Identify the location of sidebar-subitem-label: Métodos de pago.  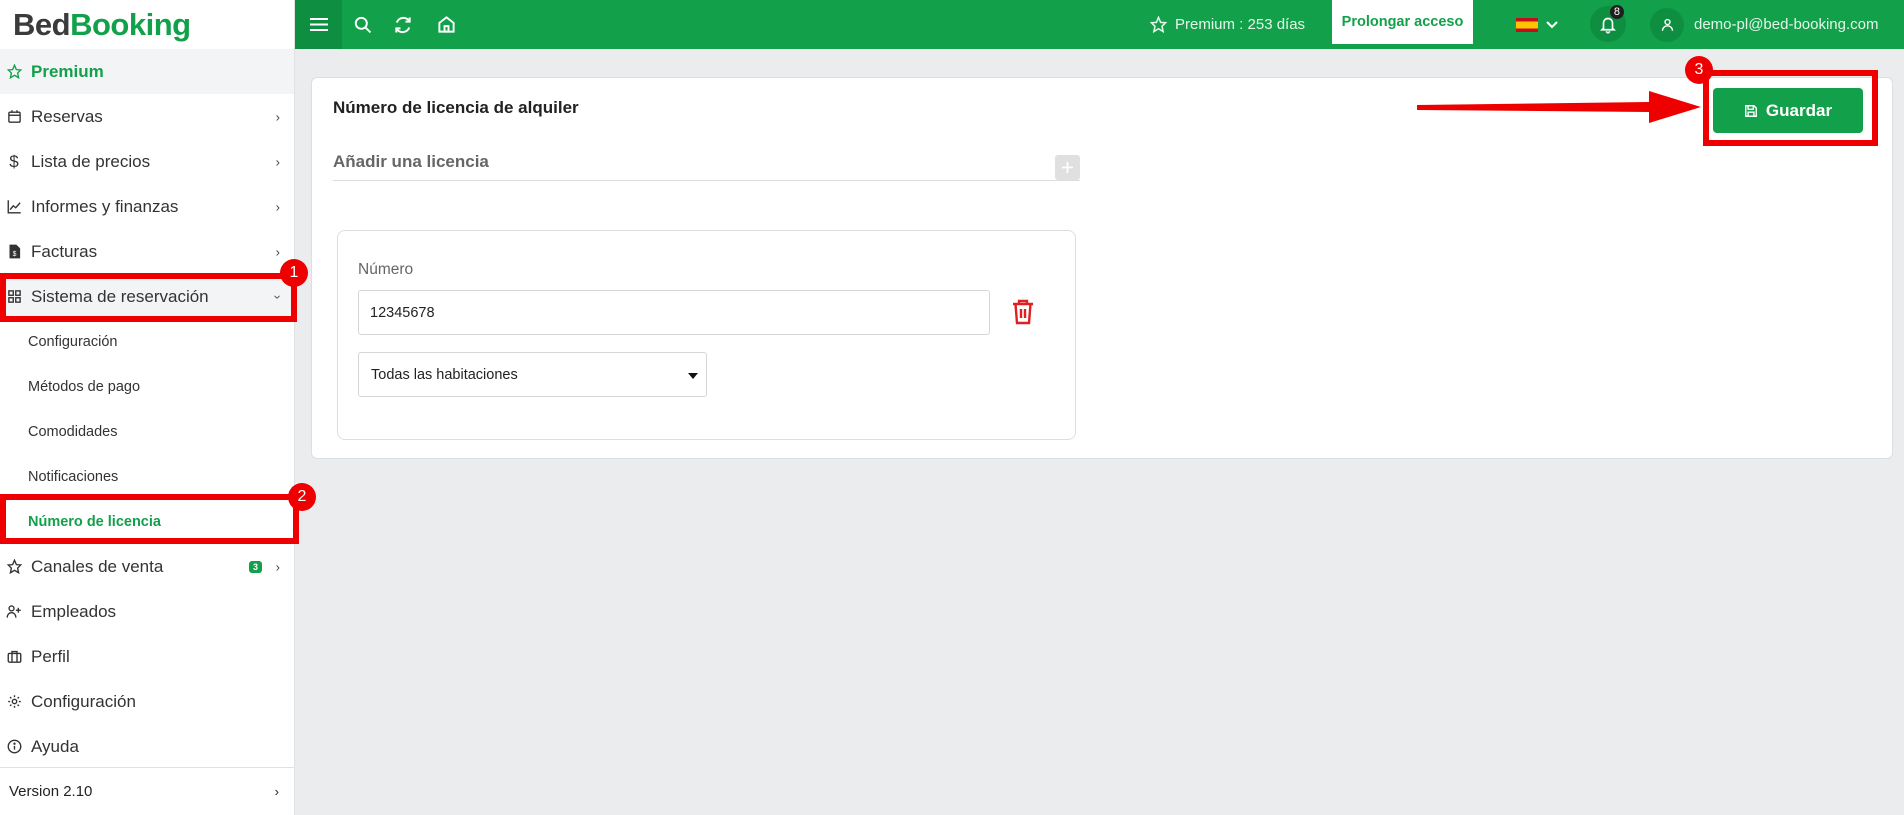
(84, 386).